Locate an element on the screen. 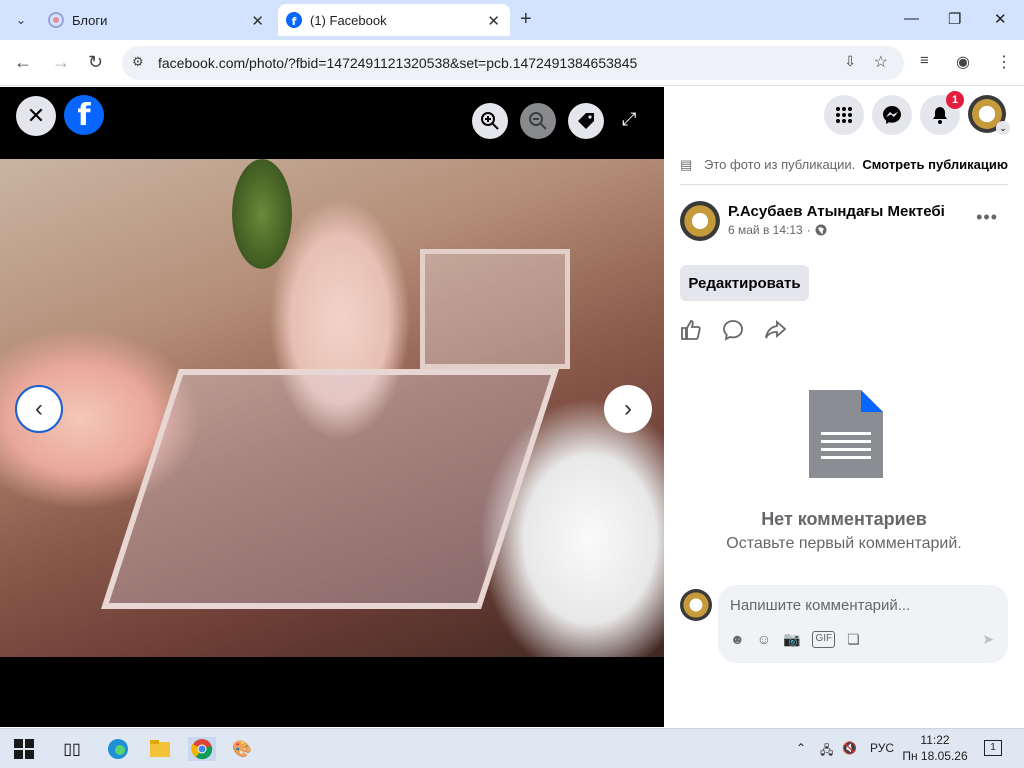 The image size is (1024, 768). view-publication-link: Смотреть публикацию is located at coordinates (935, 164).